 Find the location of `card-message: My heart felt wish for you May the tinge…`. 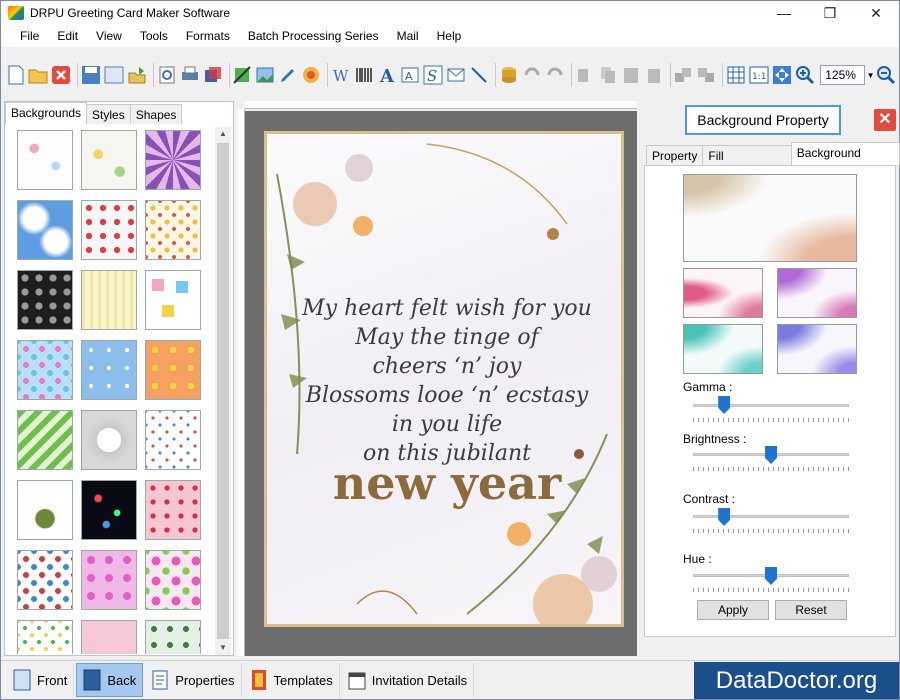

card-message: My heart felt wish for you May the tinge… is located at coordinates (447, 381).